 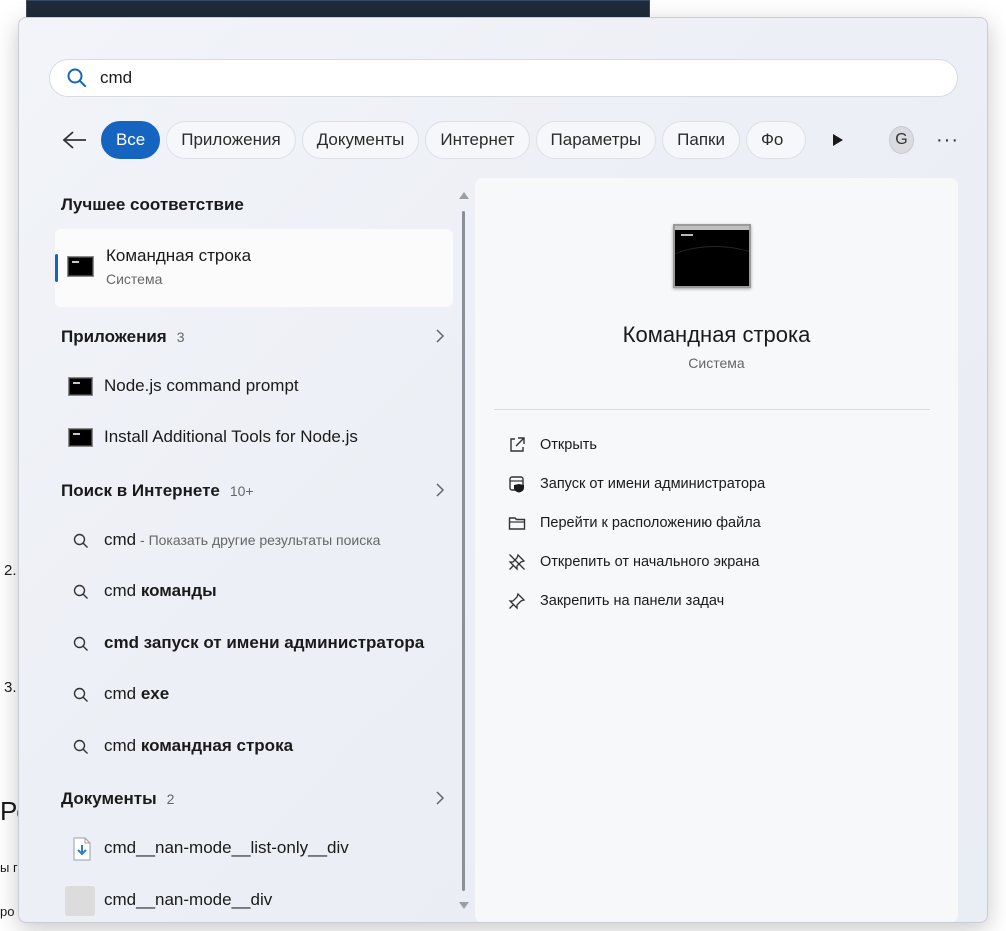 I want to click on filter-chip-documents: Документы, so click(x=360, y=140).